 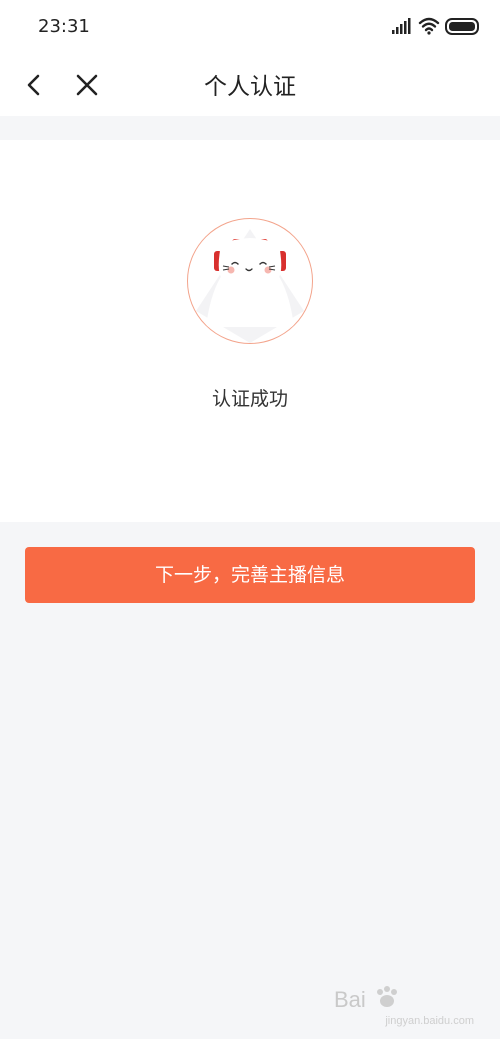 I want to click on success-message: 认证成功, so click(x=249, y=399).